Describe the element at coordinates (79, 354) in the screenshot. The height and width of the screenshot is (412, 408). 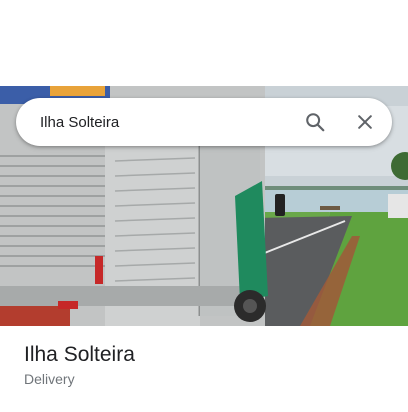
I see `place-title: Ilha Solteira` at that location.